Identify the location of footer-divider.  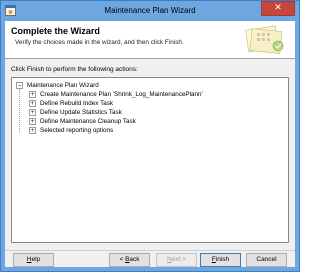
(150, 250).